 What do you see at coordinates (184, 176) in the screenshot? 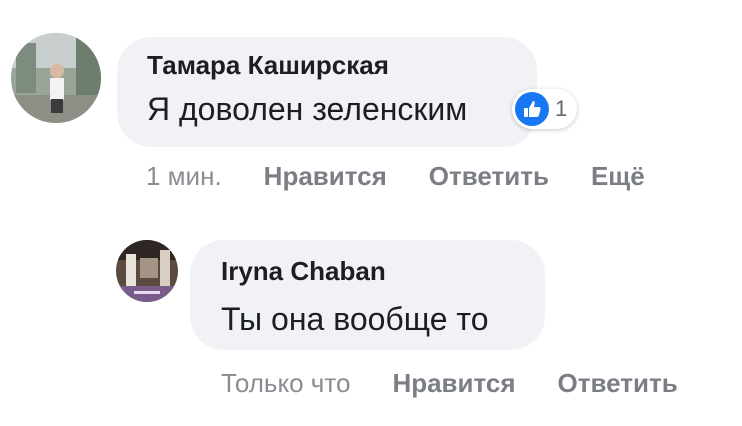
I see `comment-timestamp: 1 мин.` at bounding box center [184, 176].